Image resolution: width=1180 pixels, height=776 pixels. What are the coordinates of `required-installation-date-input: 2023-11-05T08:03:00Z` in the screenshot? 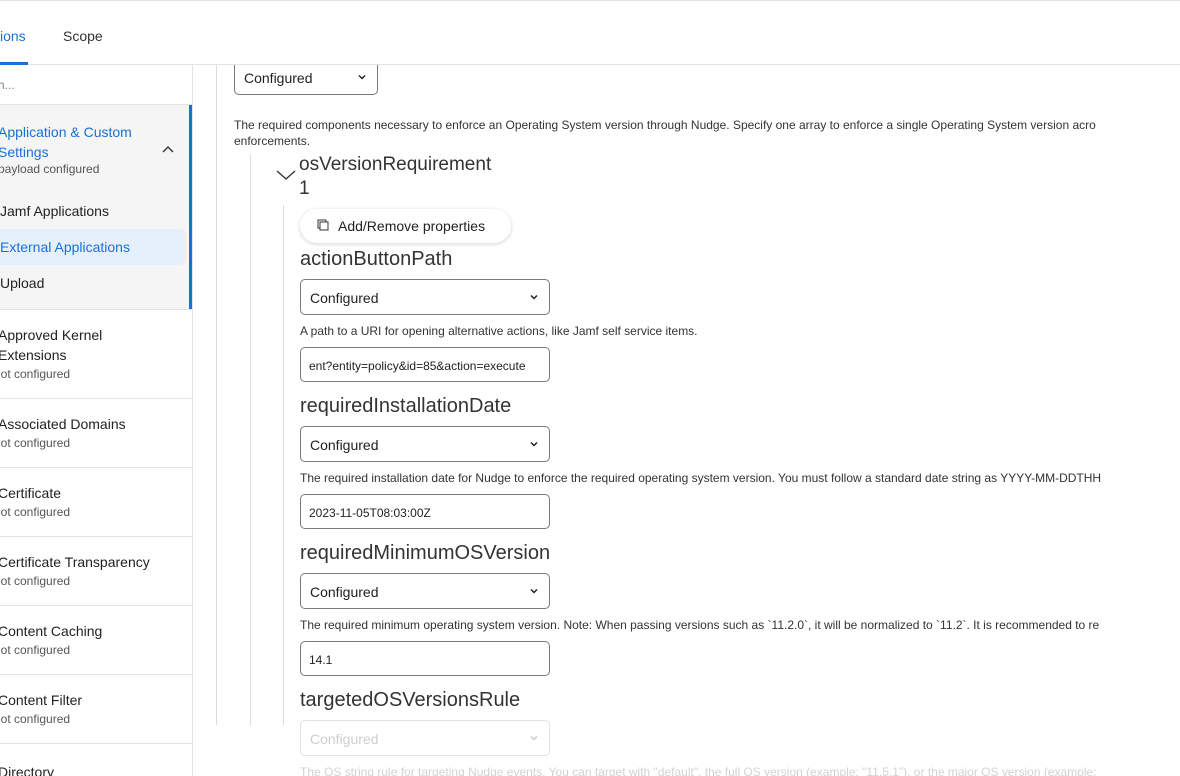 It's located at (425, 511).